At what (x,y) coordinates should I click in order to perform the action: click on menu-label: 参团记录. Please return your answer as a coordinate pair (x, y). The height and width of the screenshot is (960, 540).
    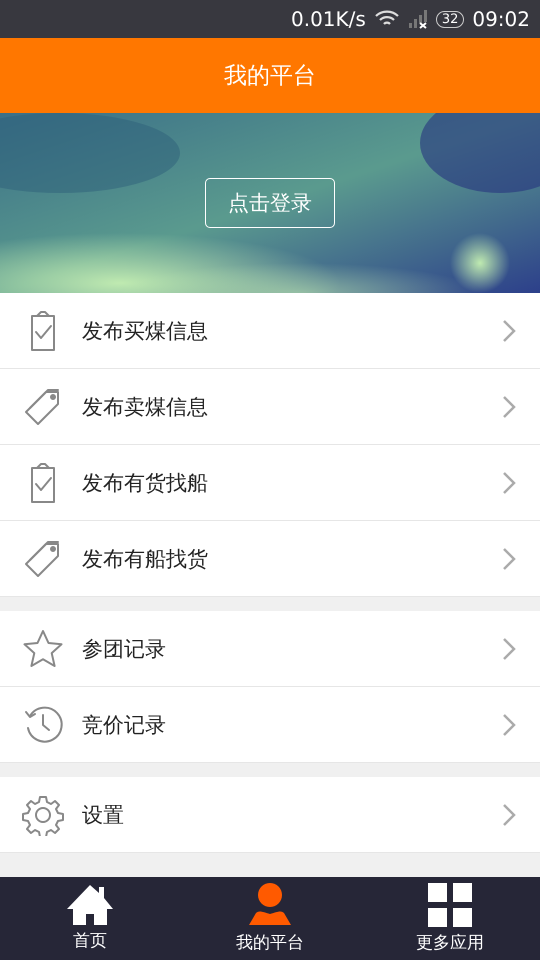
    Looking at the image, I should click on (124, 649).